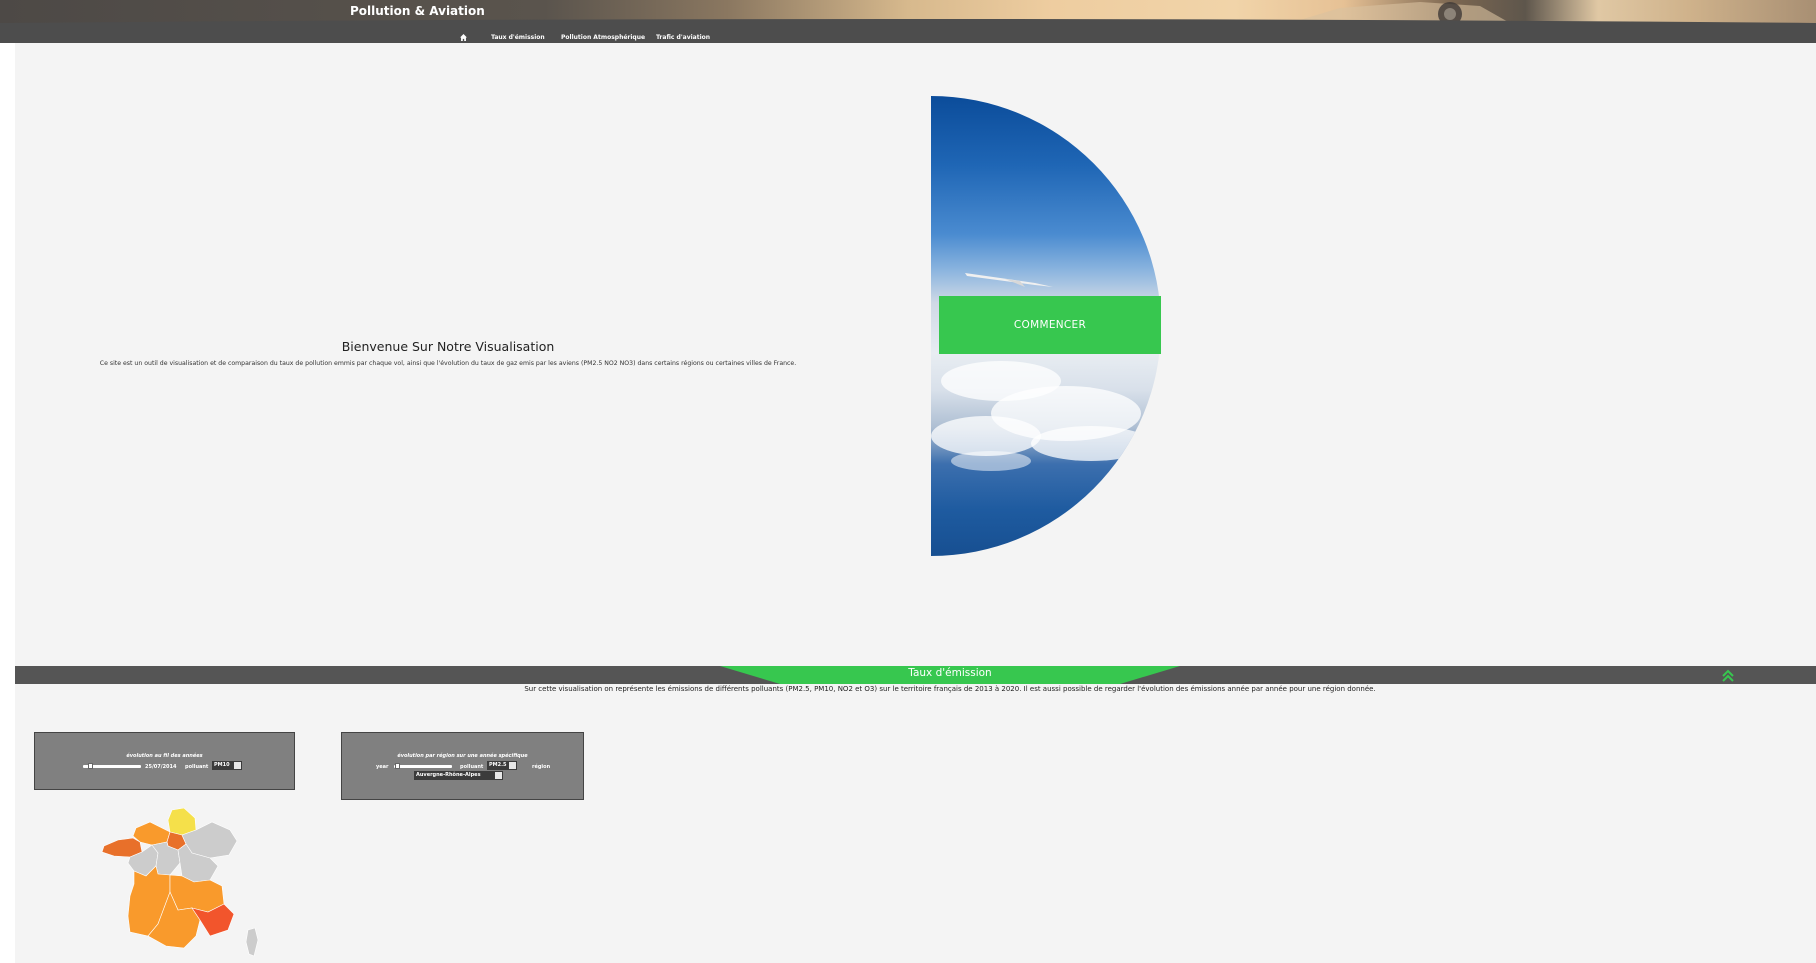 This screenshot has height=963, width=1816. What do you see at coordinates (1009, 280) in the screenshot?
I see `airplane-icon` at bounding box center [1009, 280].